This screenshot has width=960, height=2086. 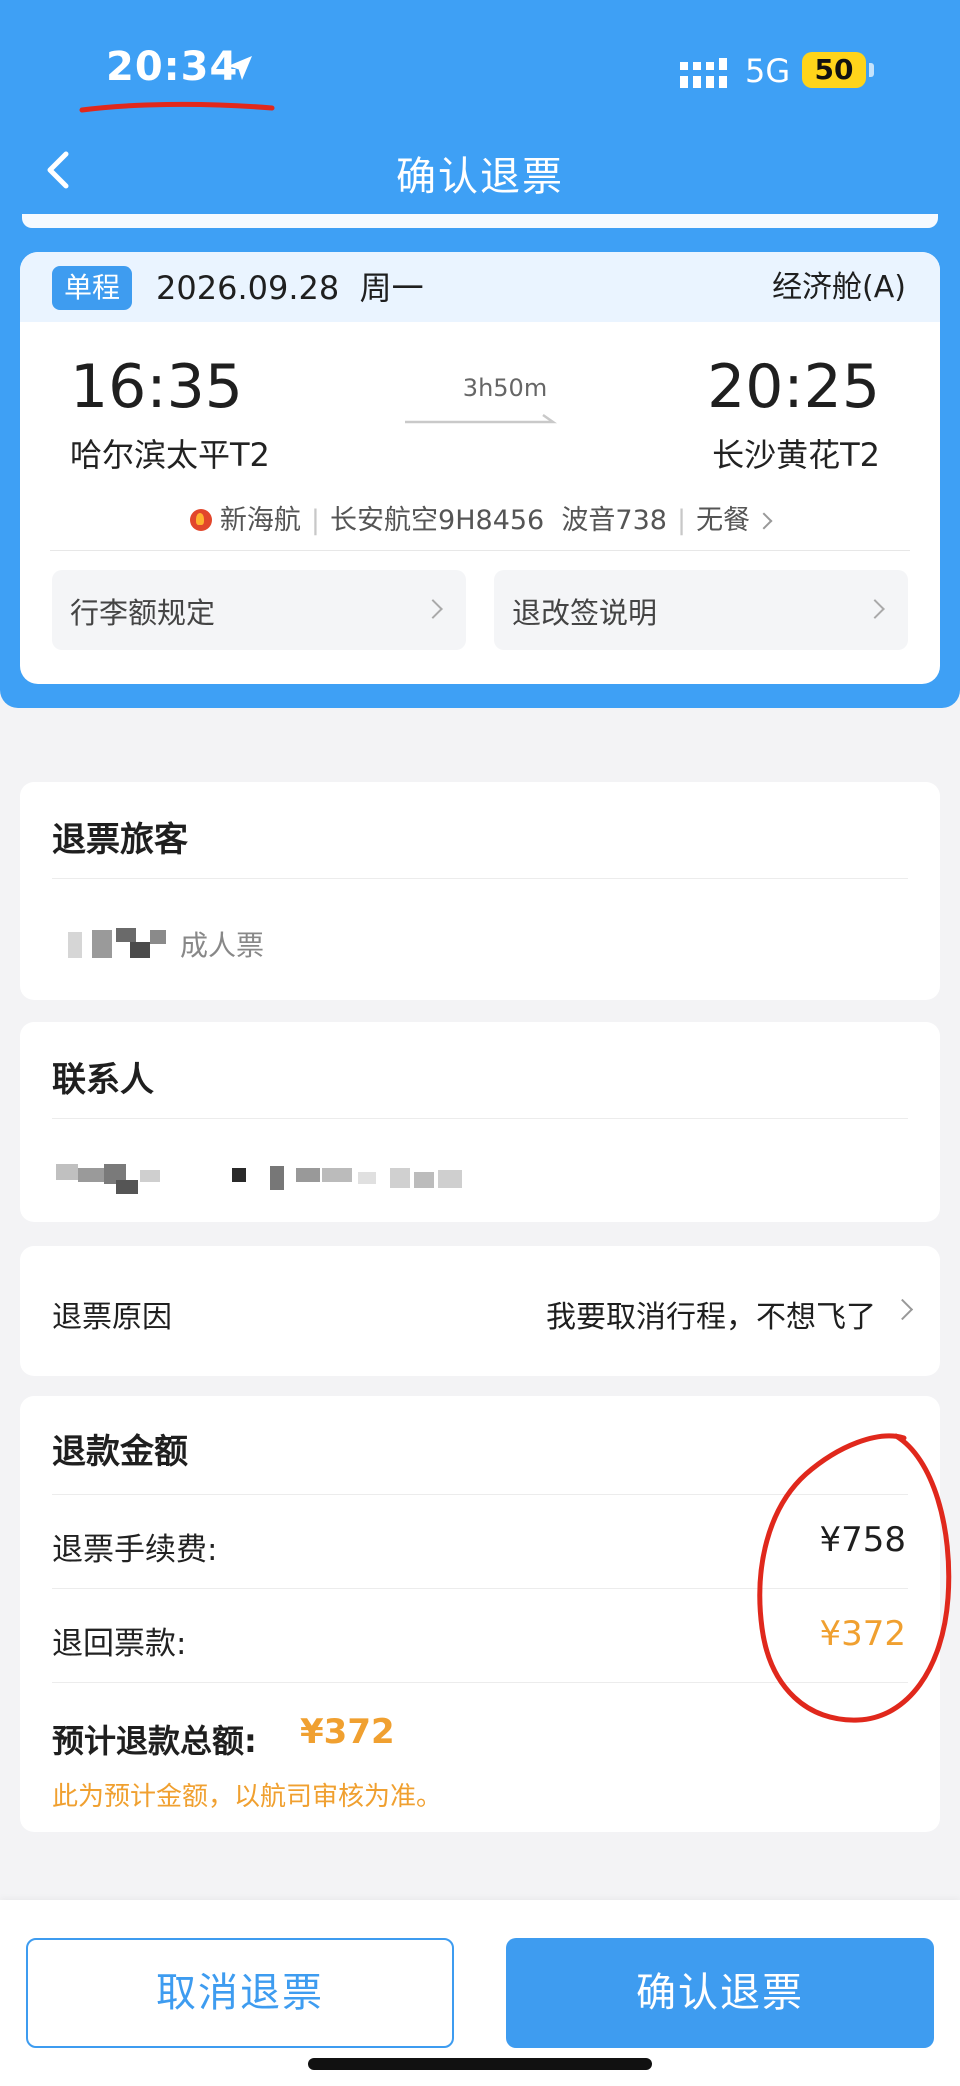 What do you see at coordinates (796, 455) in the screenshot?
I see `arrival-airport: 长沙黄花T2` at bounding box center [796, 455].